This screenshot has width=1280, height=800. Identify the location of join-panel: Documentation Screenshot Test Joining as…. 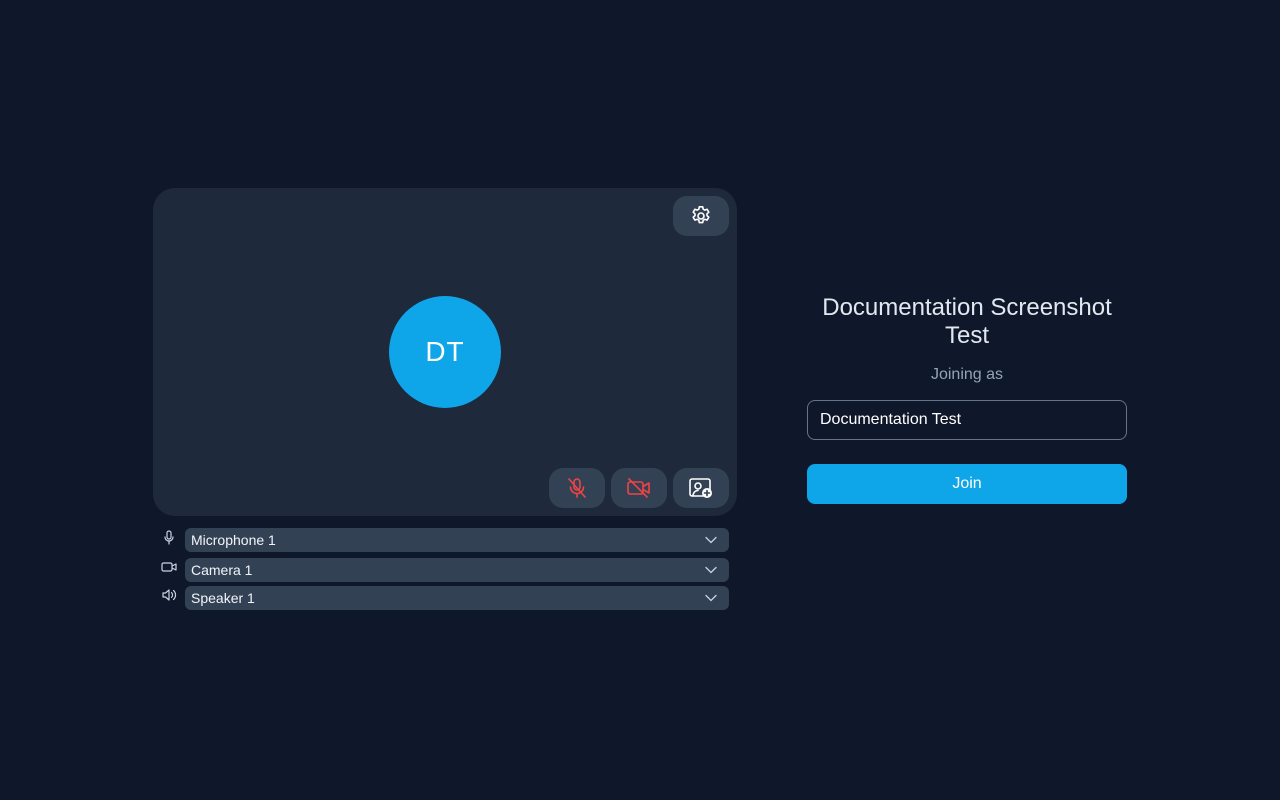
(967, 399).